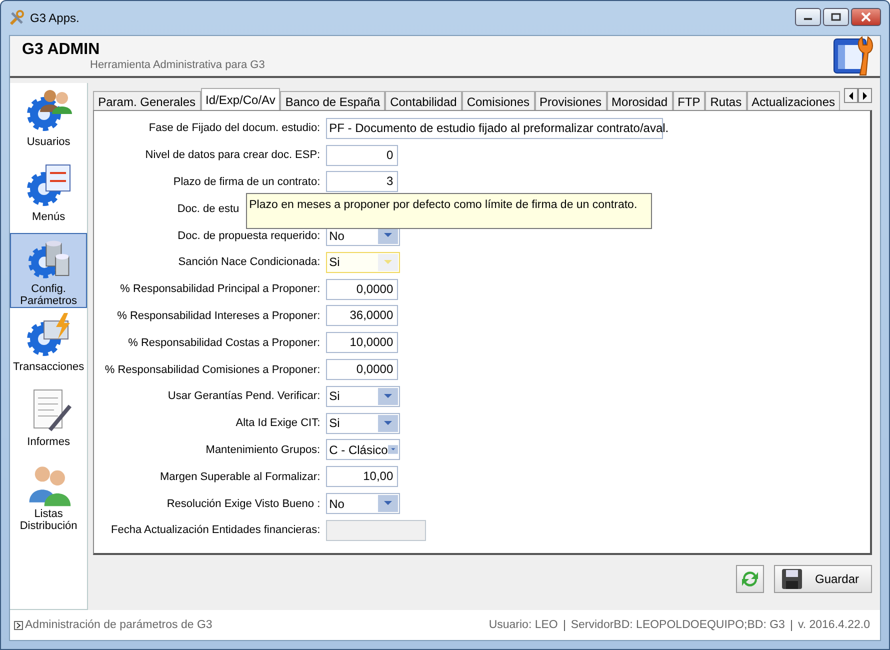 The image size is (890, 650). What do you see at coordinates (278, 423) in the screenshot?
I see `field-label: Alta Id Exige CIT:` at bounding box center [278, 423].